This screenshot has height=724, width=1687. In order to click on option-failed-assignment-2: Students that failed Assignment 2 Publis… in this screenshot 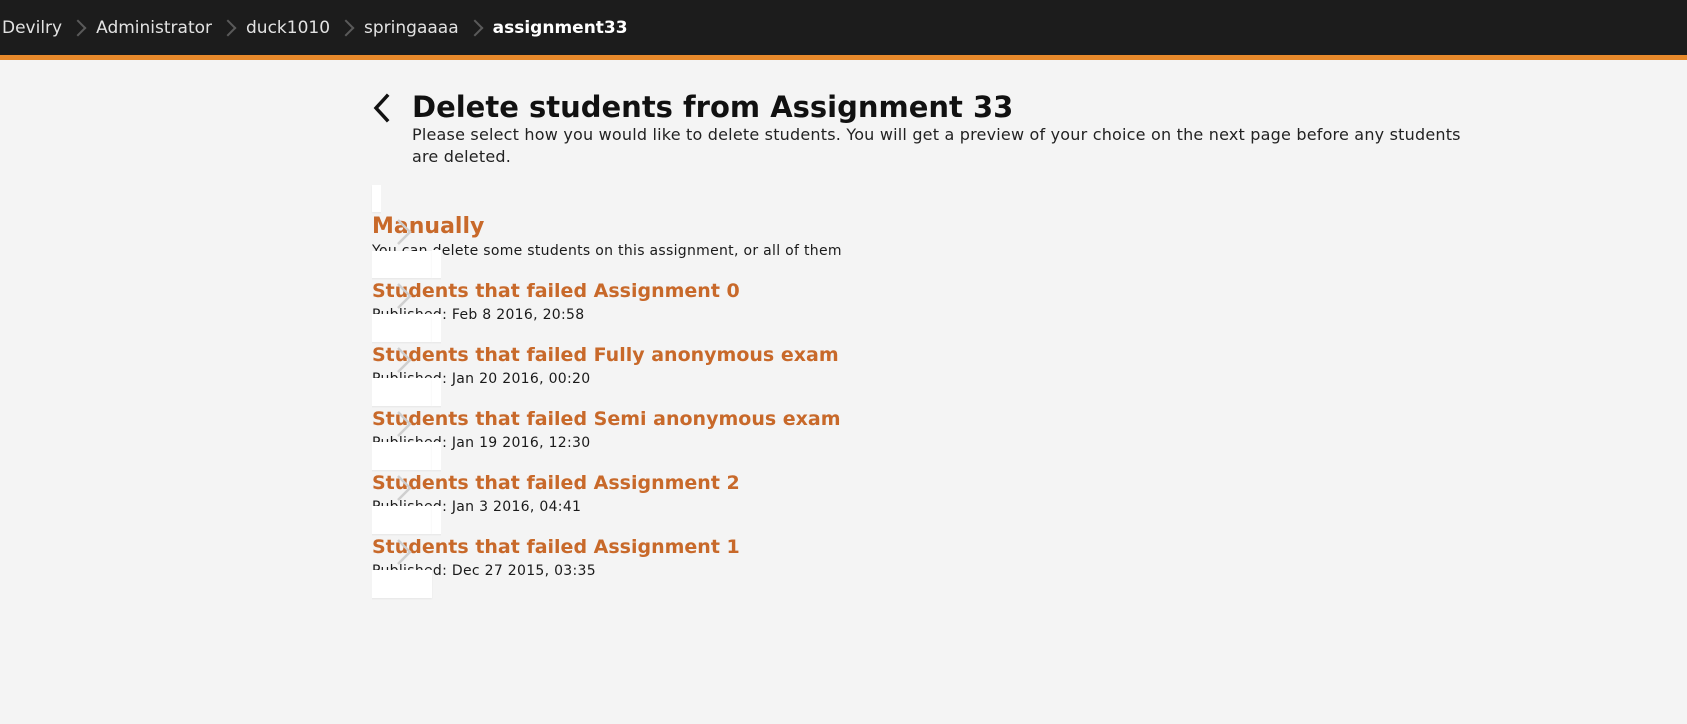, I will do `click(942, 488)`.